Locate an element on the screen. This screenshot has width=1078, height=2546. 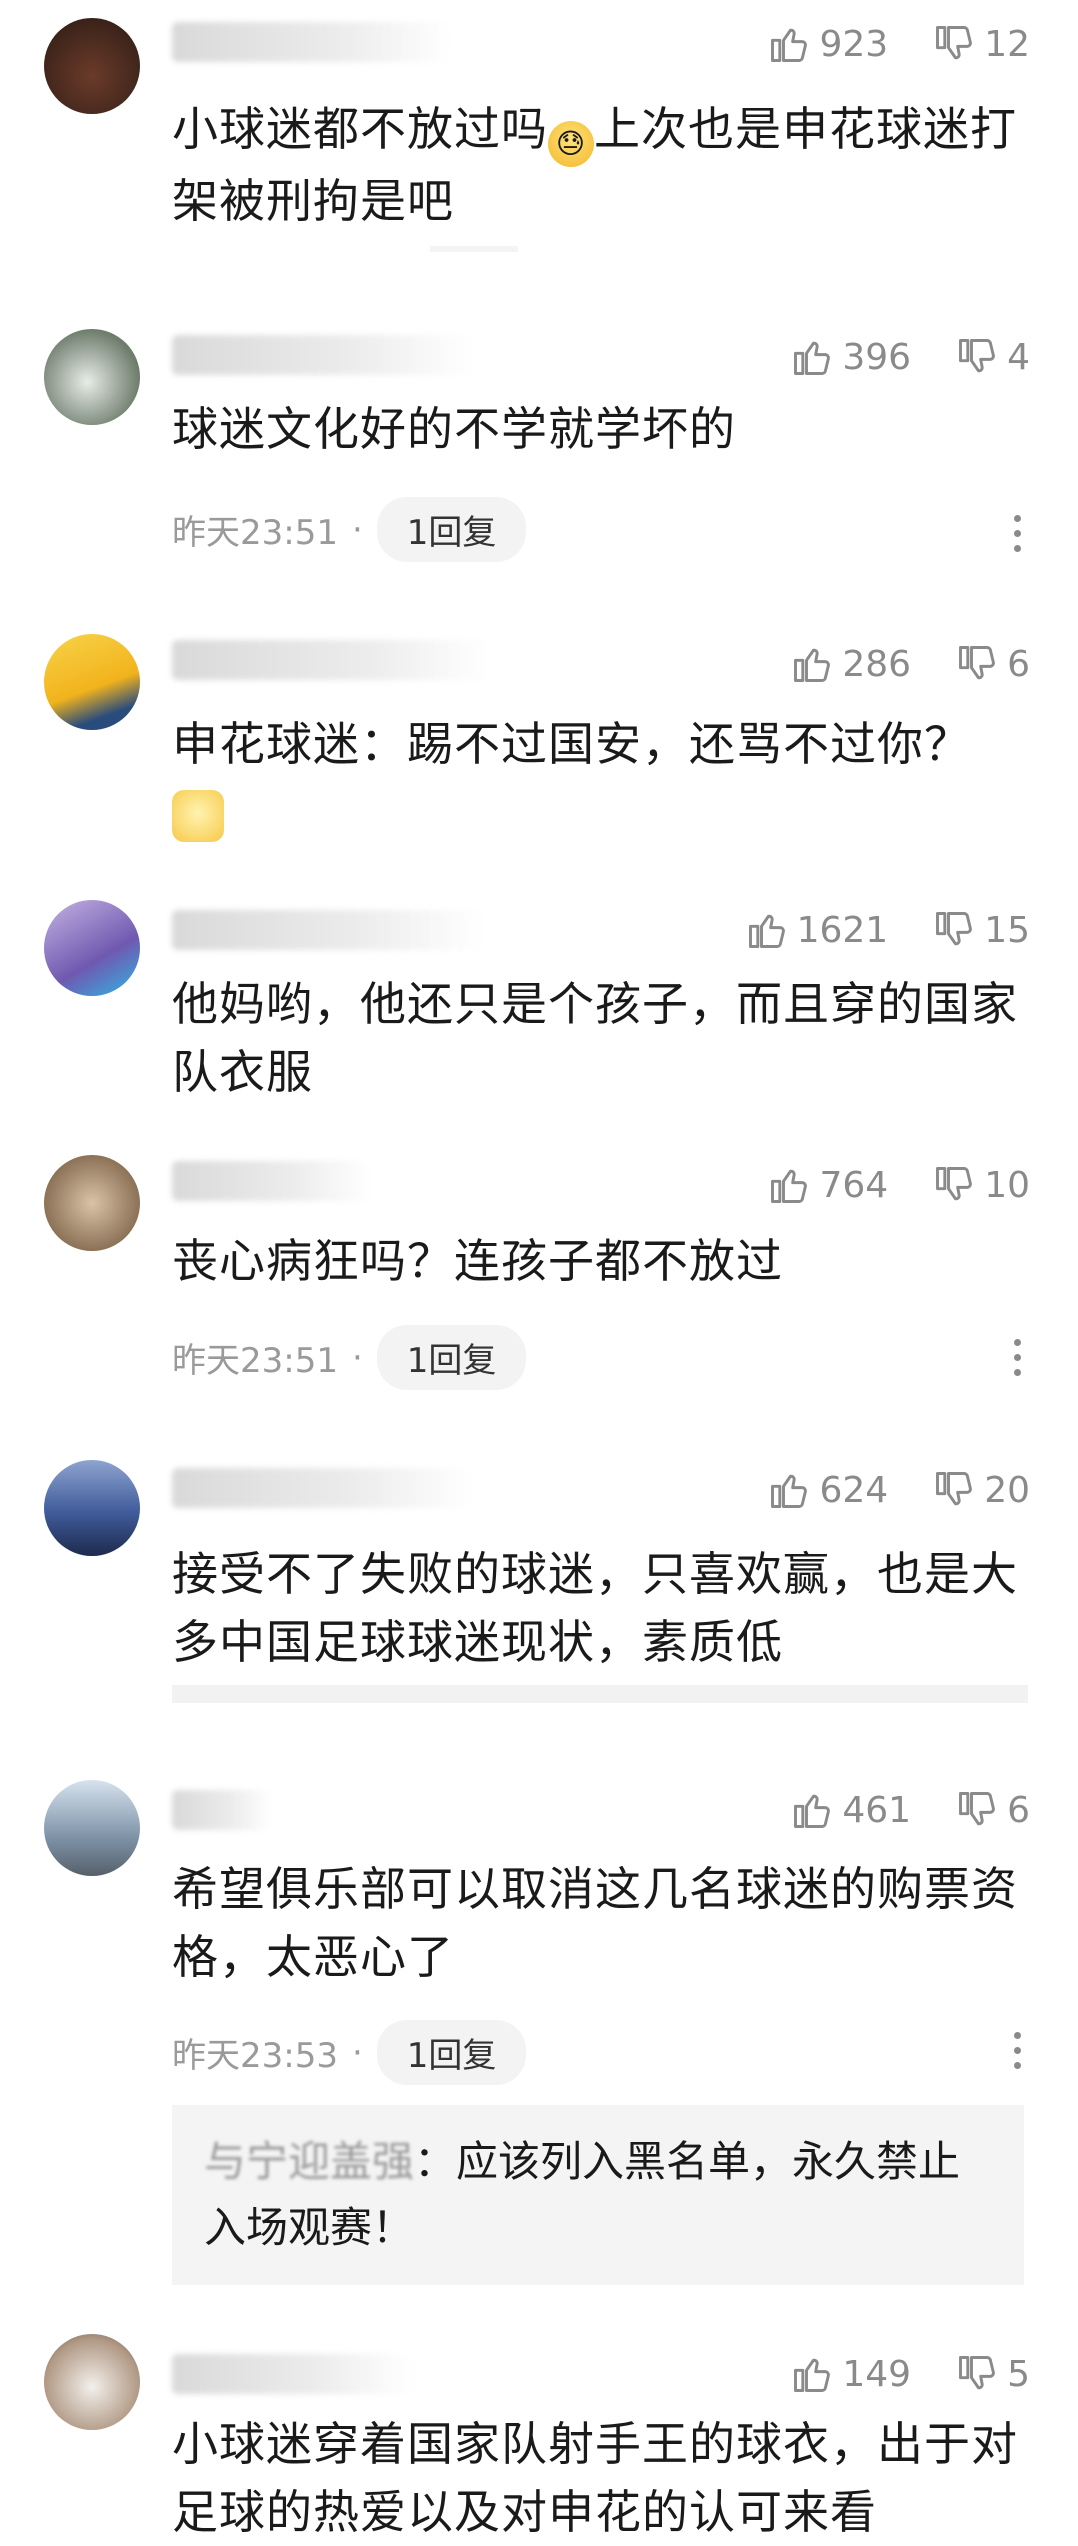
like-button: 624 is located at coordinates (827, 1490).